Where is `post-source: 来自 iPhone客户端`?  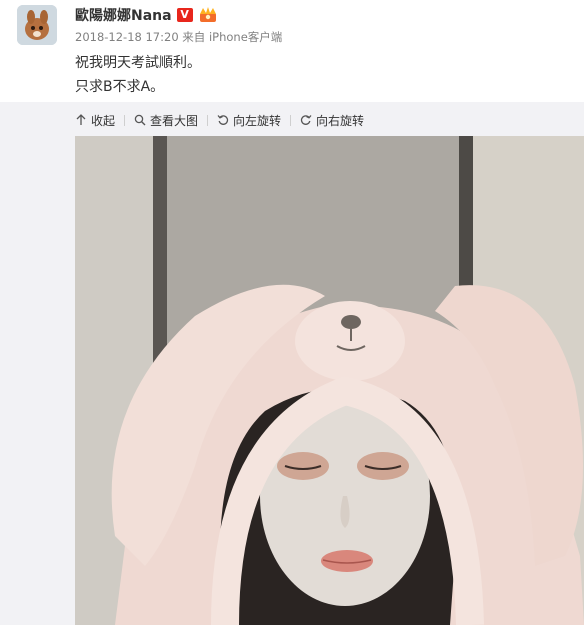 post-source: 来自 iPhone客户端 is located at coordinates (232, 37).